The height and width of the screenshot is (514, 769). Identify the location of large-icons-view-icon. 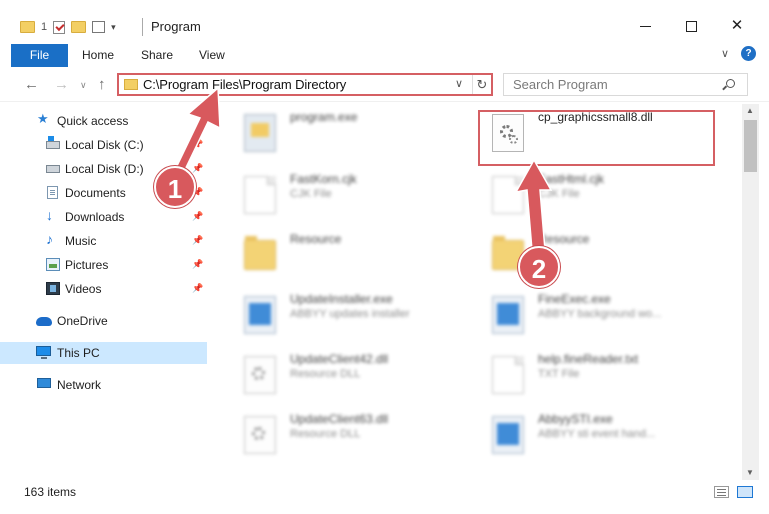
(745, 492).